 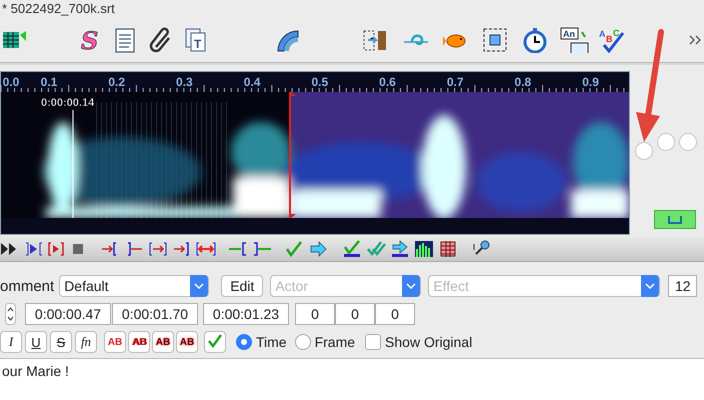 What do you see at coordinates (61, 342) in the screenshot?
I see `strikethrough-button: S` at bounding box center [61, 342].